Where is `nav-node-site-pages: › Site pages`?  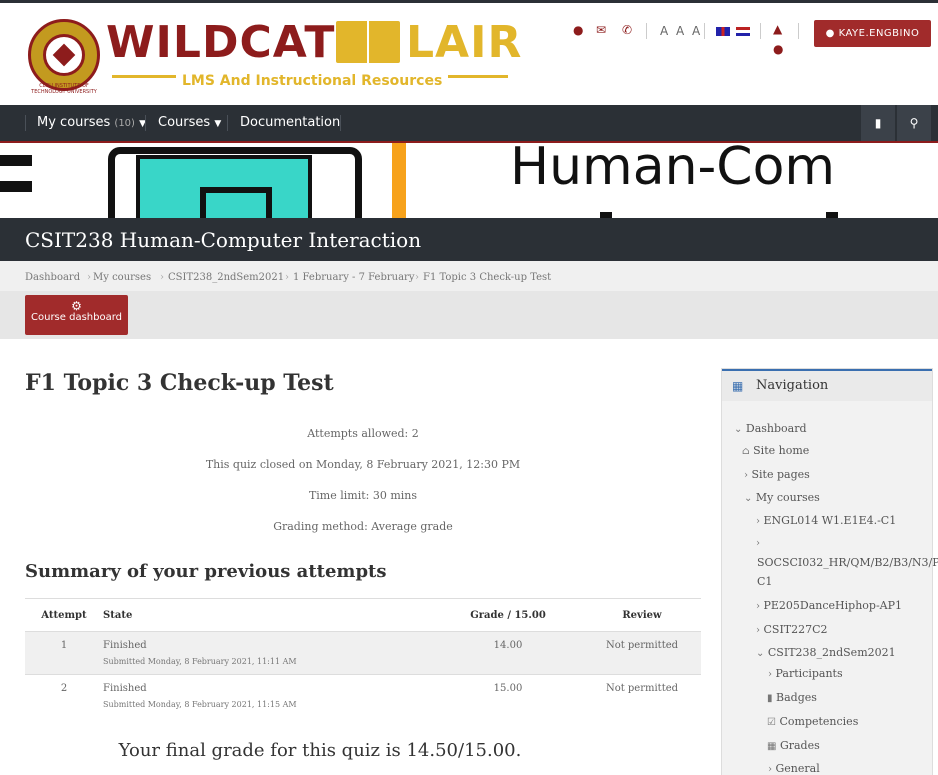 nav-node-site-pages: › Site pages is located at coordinates (777, 474).